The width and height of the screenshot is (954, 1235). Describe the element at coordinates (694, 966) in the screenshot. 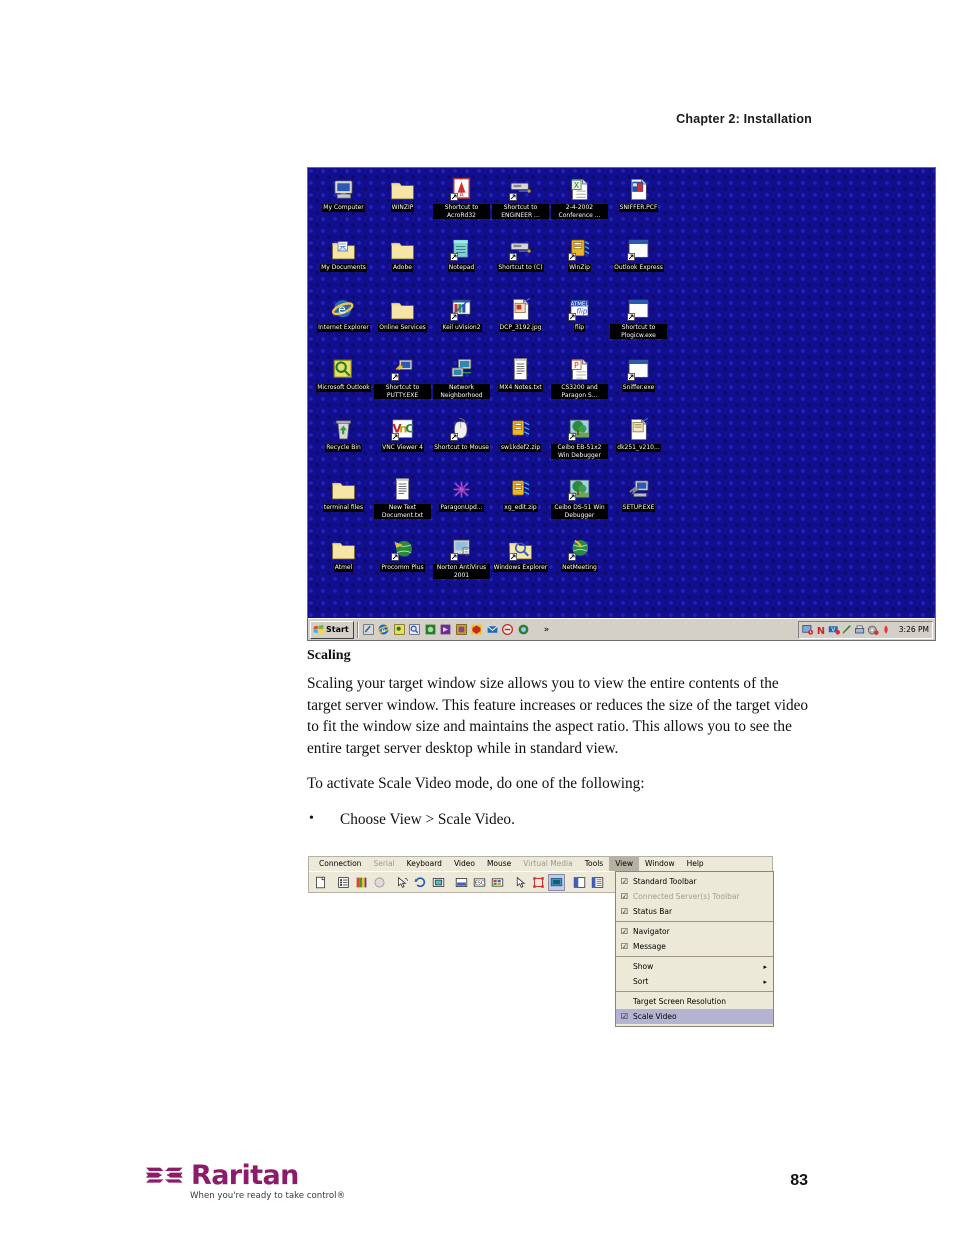

I see `view-menu-item-show: Show ▸` at that location.